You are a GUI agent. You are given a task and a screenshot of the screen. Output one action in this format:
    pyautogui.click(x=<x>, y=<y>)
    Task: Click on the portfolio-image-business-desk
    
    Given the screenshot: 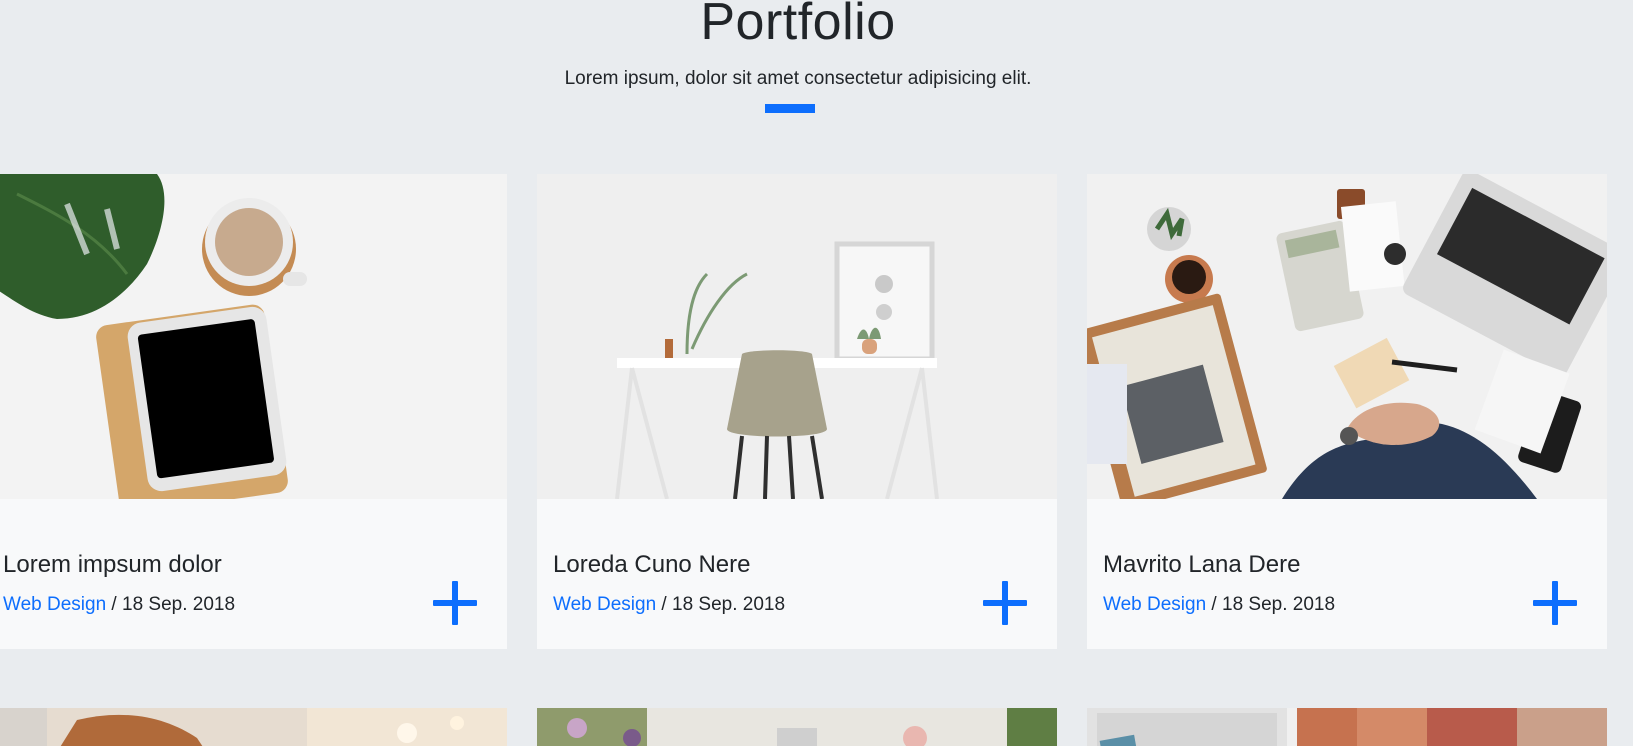 What is the action you would take?
    pyautogui.click(x=1347, y=336)
    